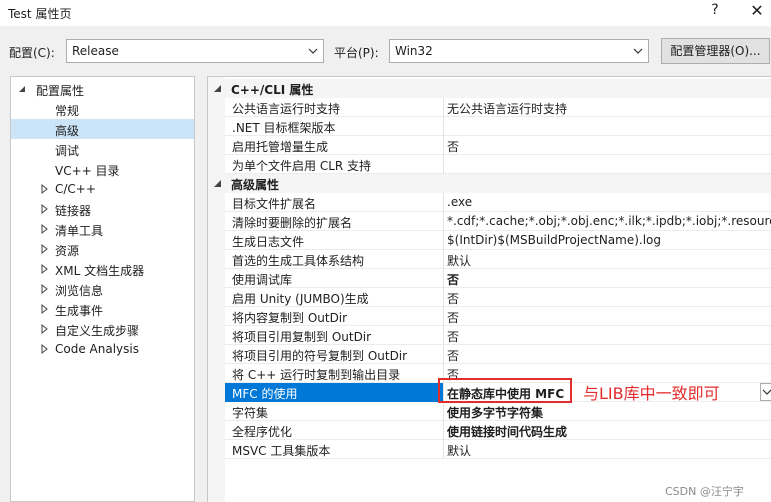  I want to click on config-label: 配置(C):, so click(32, 53).